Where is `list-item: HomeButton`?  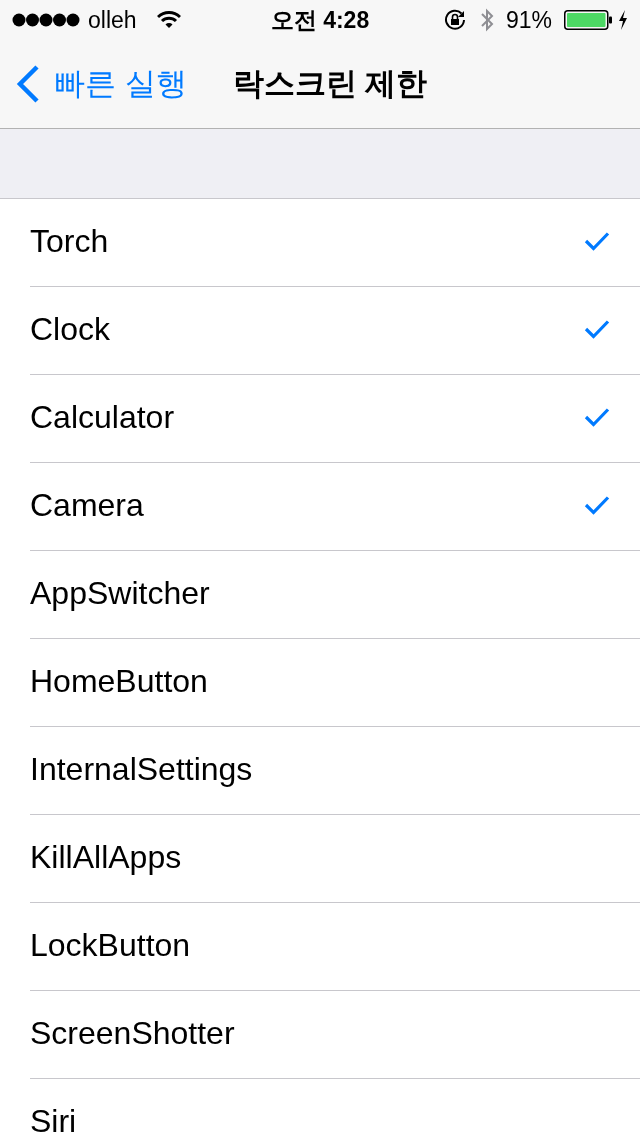
list-item: HomeButton is located at coordinates (320, 683).